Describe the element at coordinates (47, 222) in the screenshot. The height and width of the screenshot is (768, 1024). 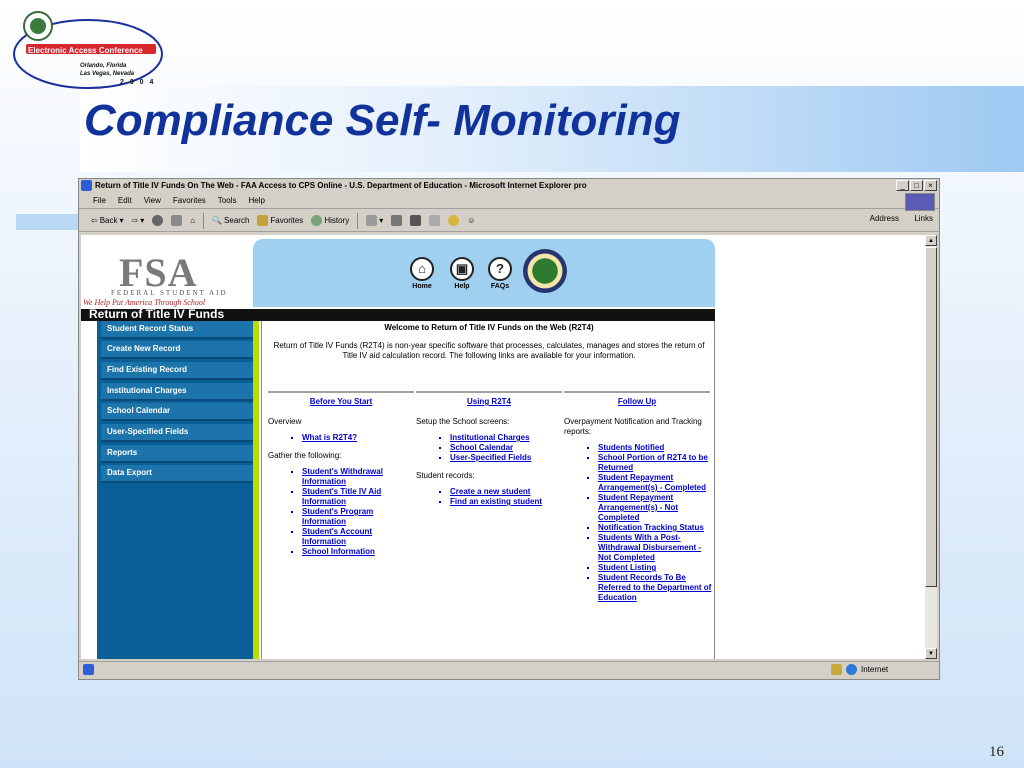
I see `side-band` at that location.